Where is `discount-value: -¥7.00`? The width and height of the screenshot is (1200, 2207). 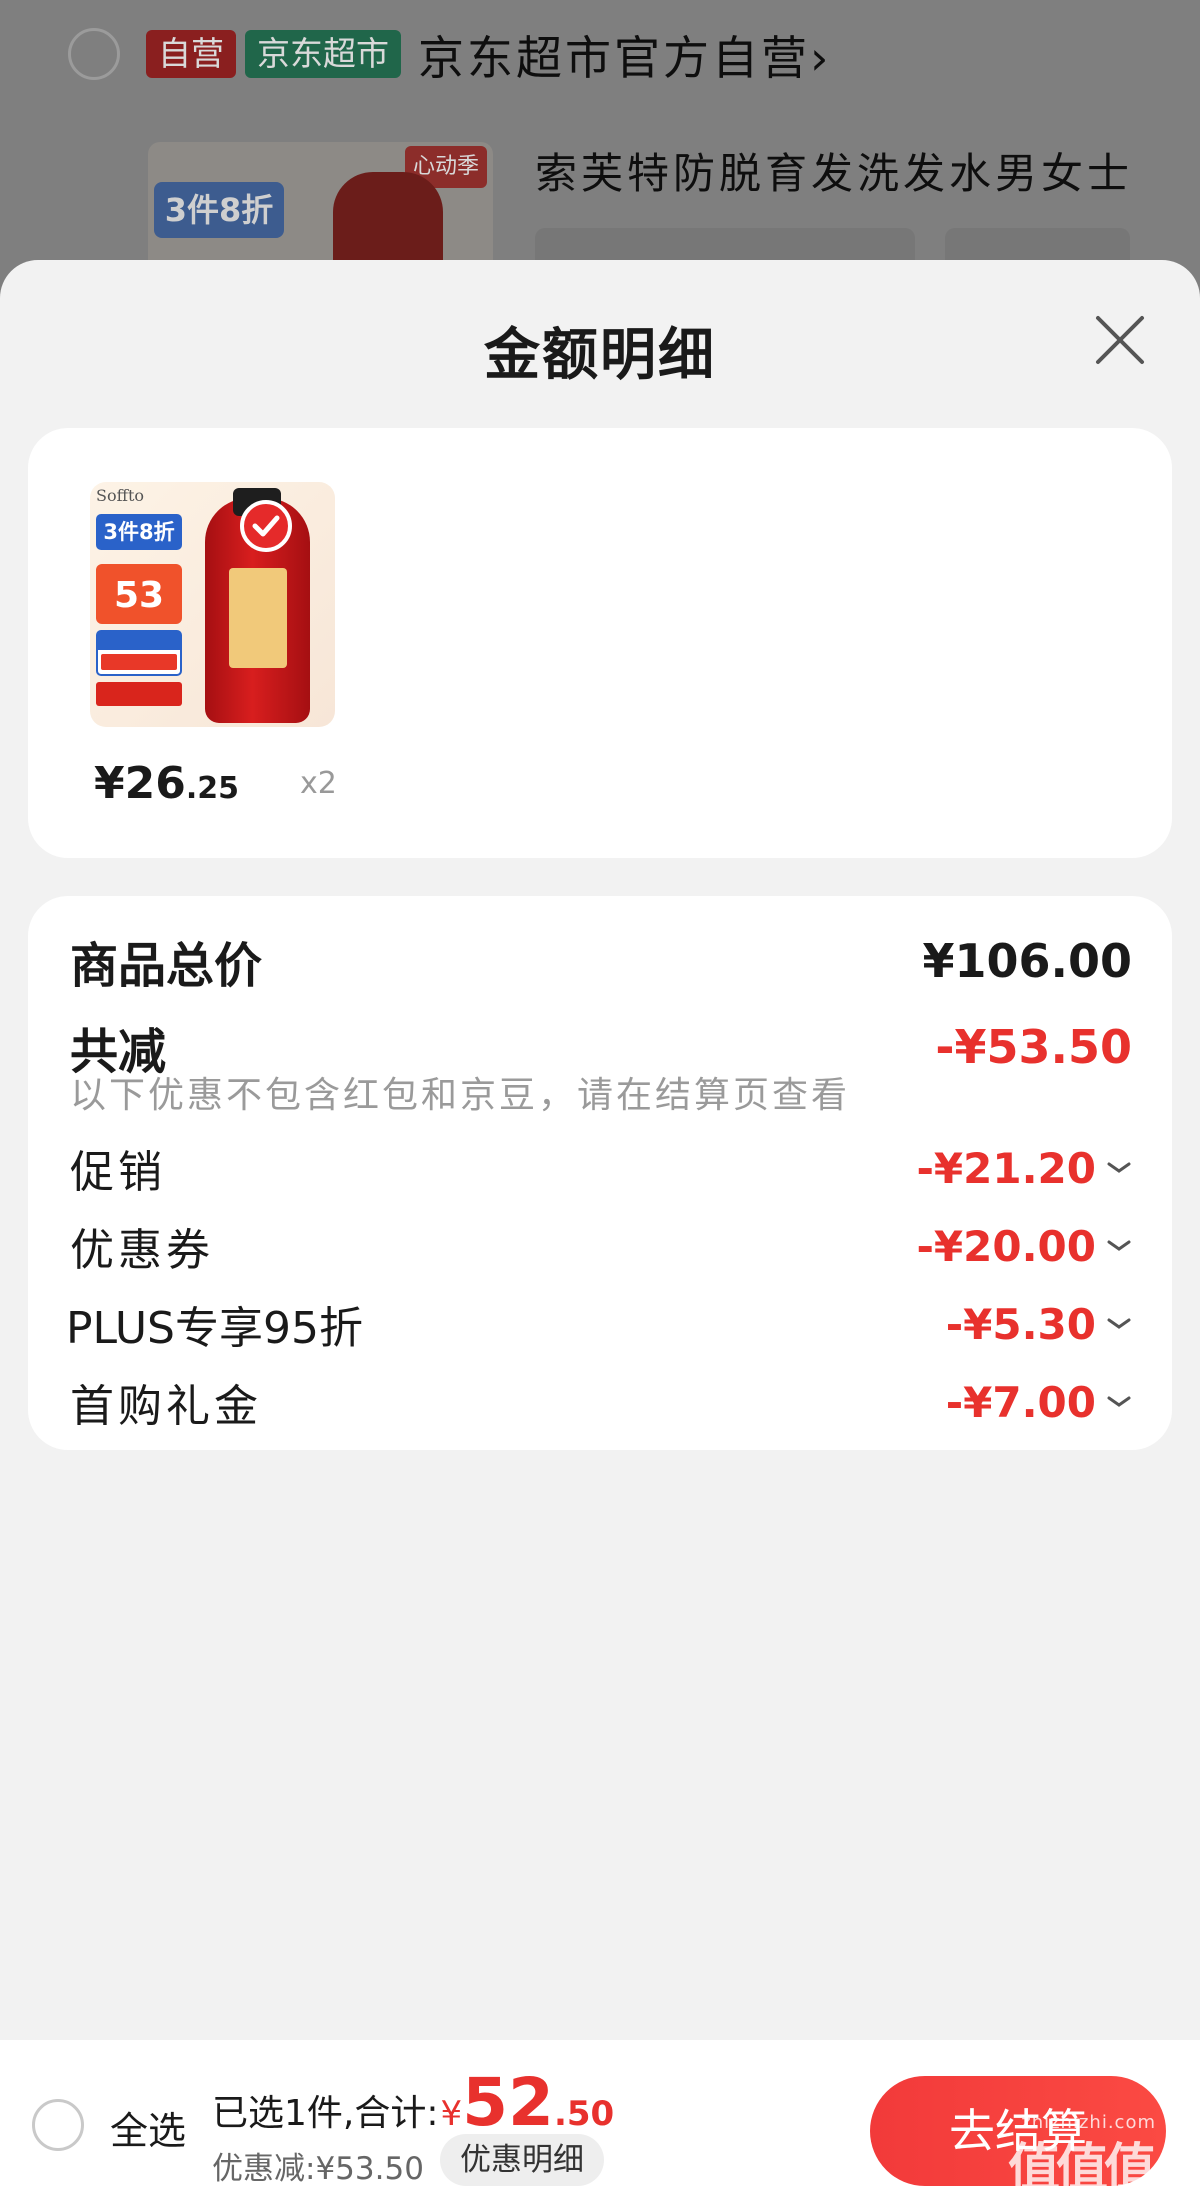 discount-value: -¥7.00 is located at coordinates (1020, 1402).